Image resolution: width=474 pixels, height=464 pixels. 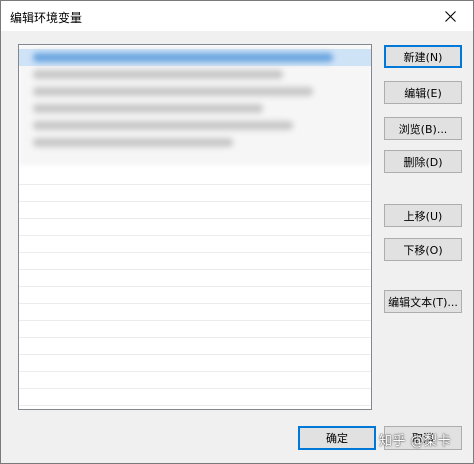 I want to click on window-title: 编辑环境变量, so click(x=46, y=18).